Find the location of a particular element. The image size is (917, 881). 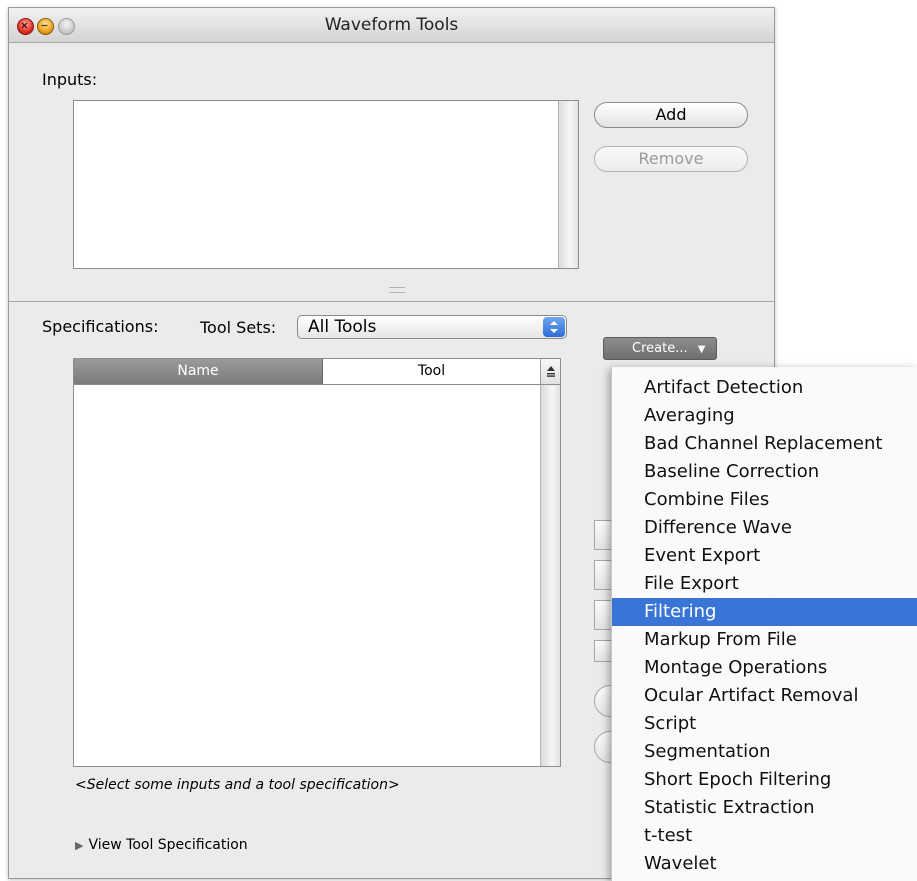

tool-sets-label: Tool Sets: is located at coordinates (238, 327).